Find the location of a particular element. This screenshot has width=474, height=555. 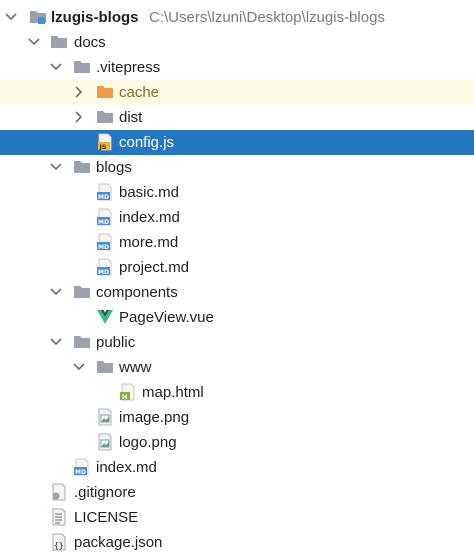

gitignore-file-icon is located at coordinates (59, 492).